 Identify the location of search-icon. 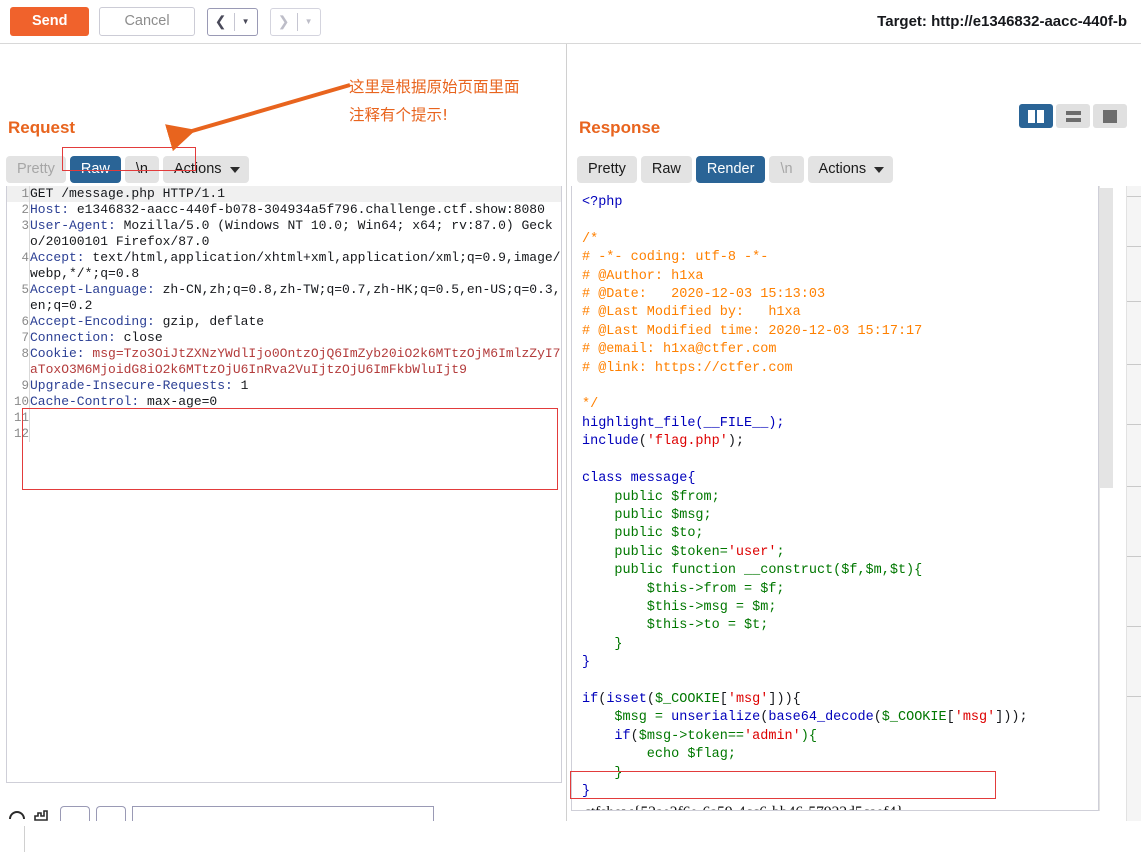
(18, 814).